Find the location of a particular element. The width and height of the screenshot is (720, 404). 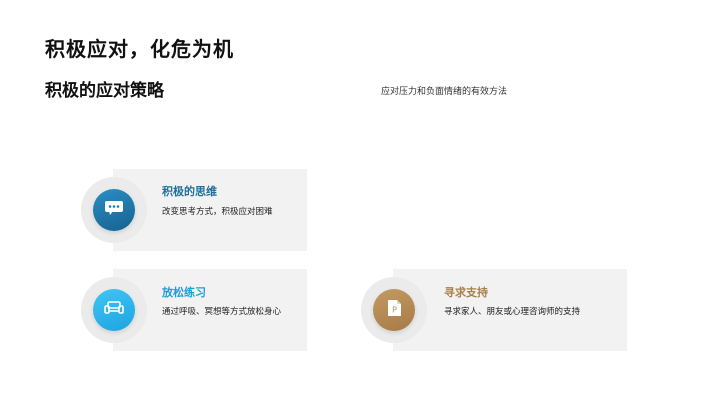

chat-bubble-icon is located at coordinates (114, 210).